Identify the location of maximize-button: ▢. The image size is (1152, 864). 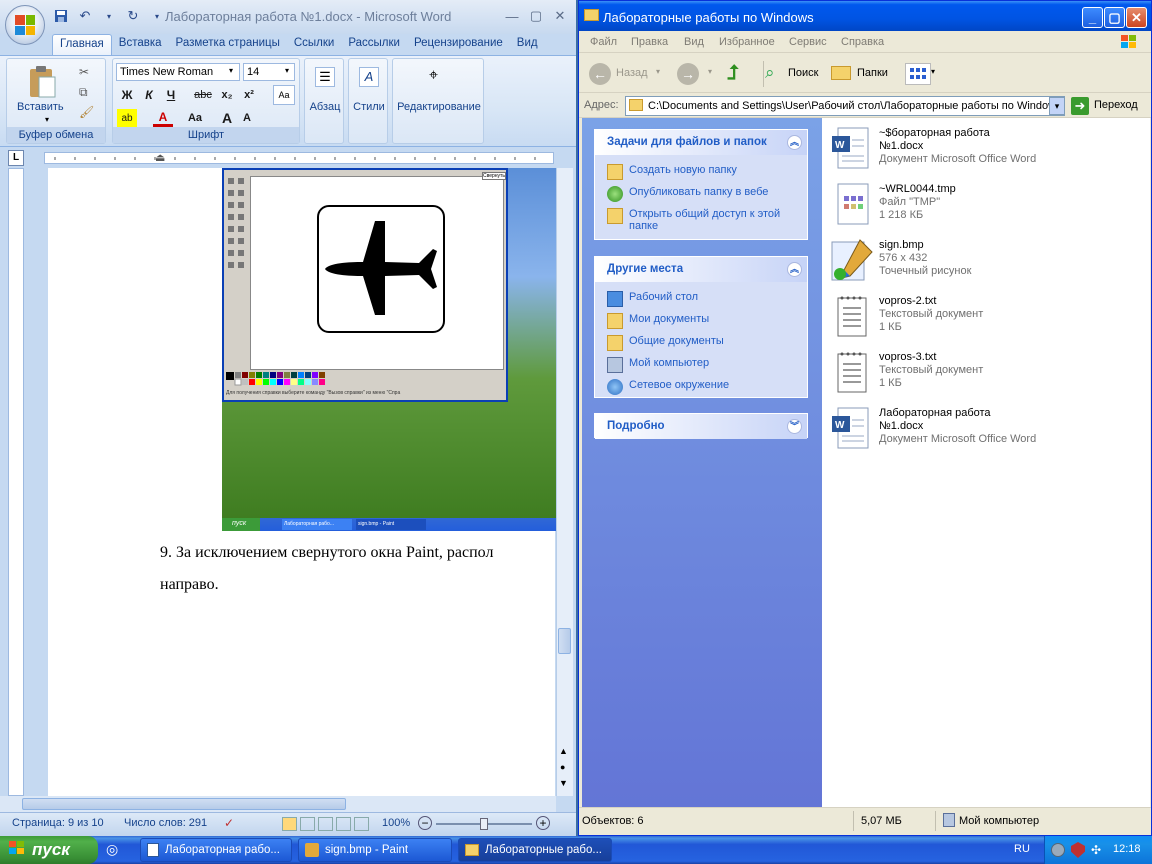
(536, 16).